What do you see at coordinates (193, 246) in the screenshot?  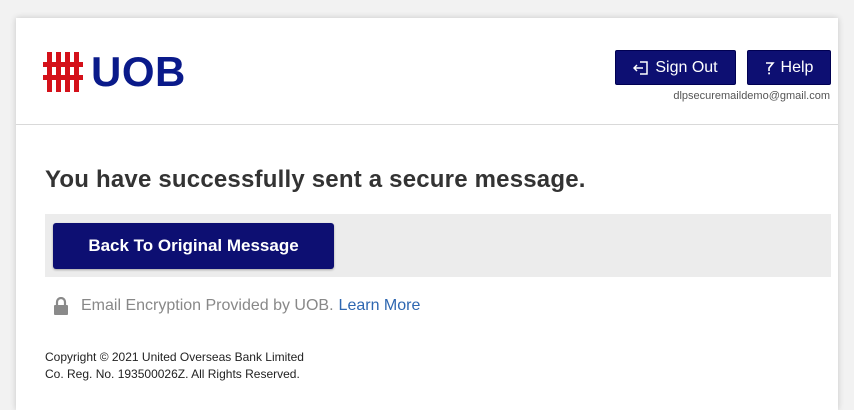 I see `back-to-original-message-button: Back To Original Message` at bounding box center [193, 246].